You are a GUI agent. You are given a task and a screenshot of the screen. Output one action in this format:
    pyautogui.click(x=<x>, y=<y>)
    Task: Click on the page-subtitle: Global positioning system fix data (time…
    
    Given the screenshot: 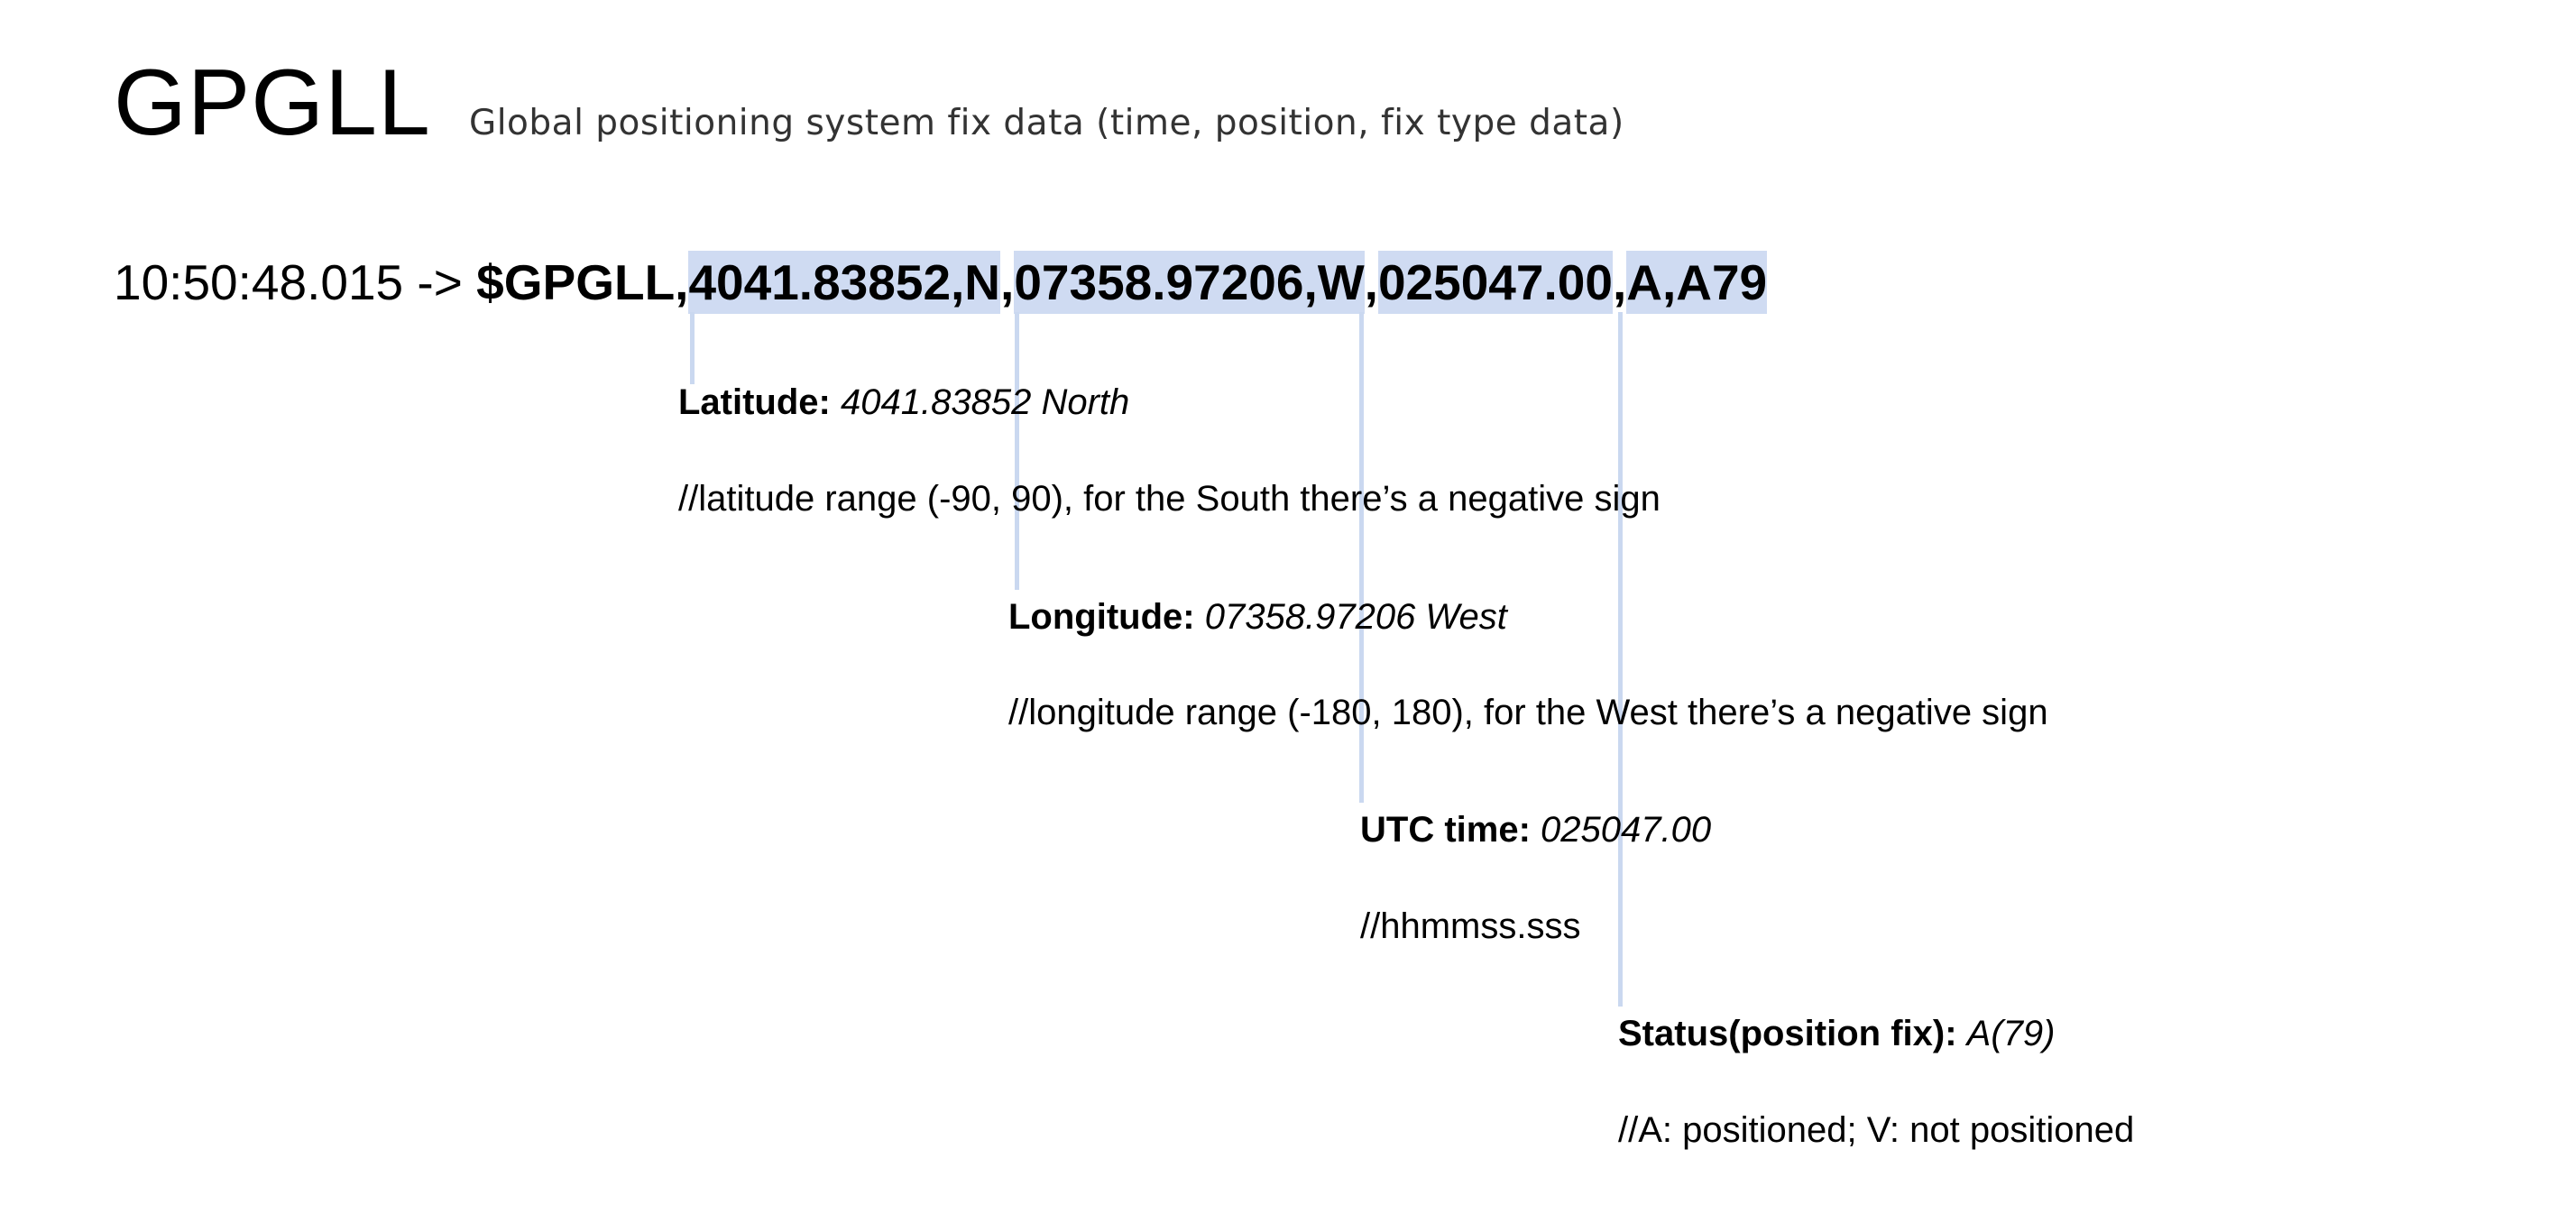 What is the action you would take?
    pyautogui.click(x=1046, y=123)
    